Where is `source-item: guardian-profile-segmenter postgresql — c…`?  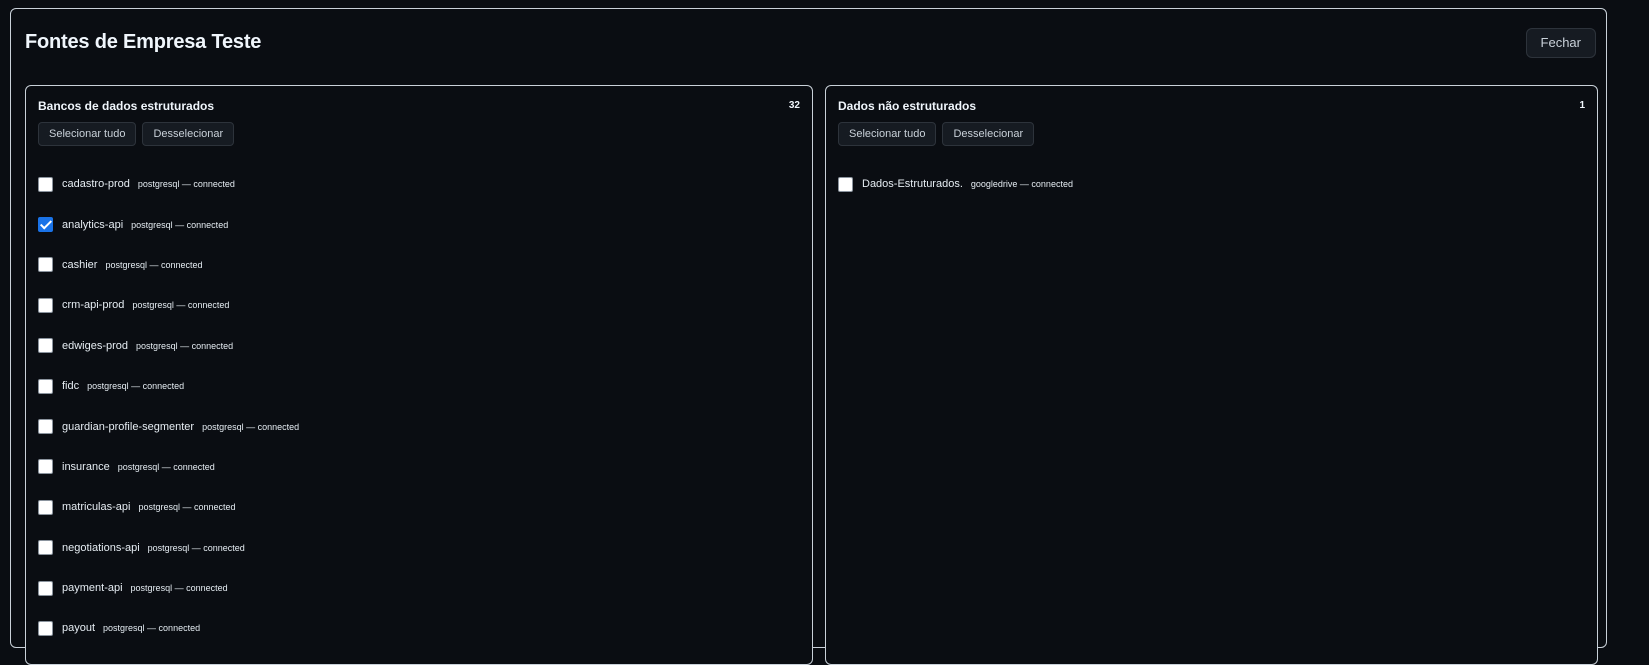
source-item: guardian-profile-segmenter postgresql — c… is located at coordinates (419, 426).